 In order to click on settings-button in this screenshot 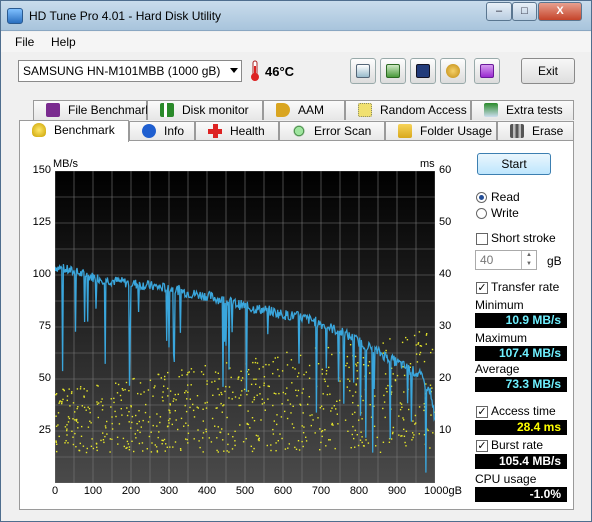, I will do `click(453, 71)`.